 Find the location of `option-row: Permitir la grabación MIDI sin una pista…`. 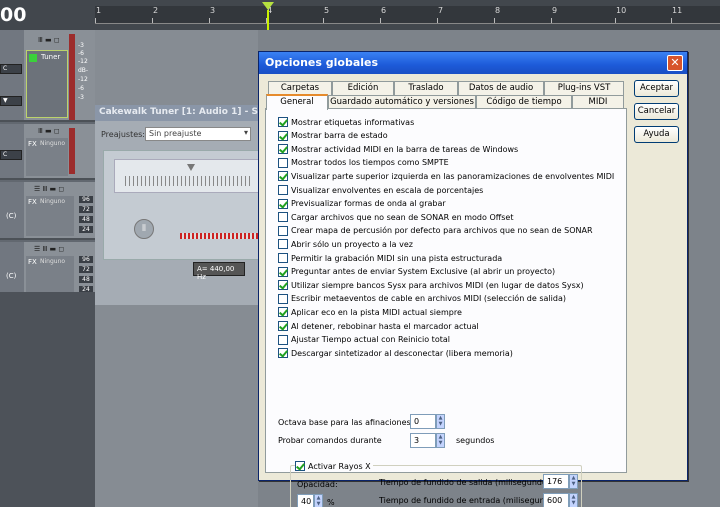

option-row: Permitir la grabación MIDI sin una pista… is located at coordinates (390, 258).